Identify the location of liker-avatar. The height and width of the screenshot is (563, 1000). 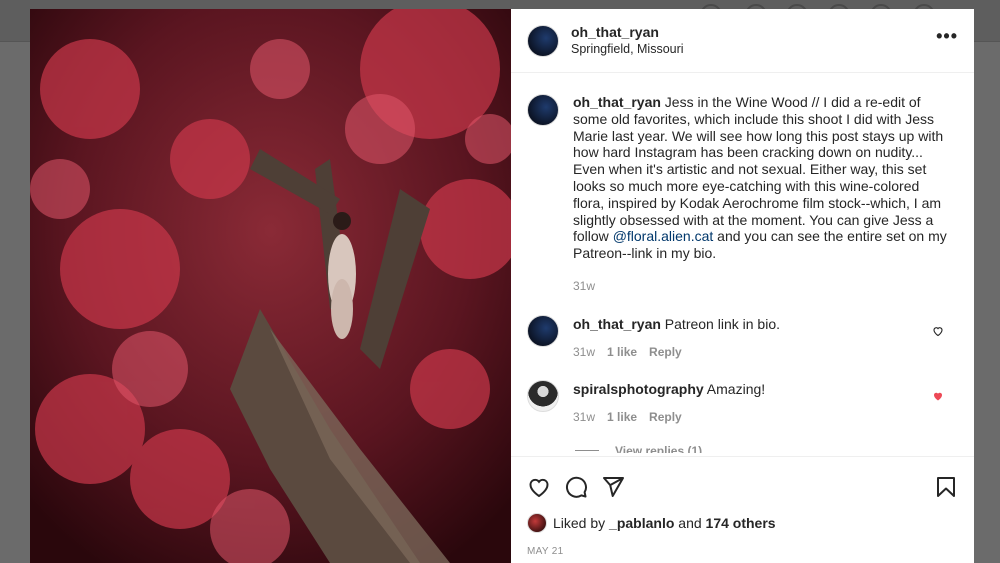
(537, 523).